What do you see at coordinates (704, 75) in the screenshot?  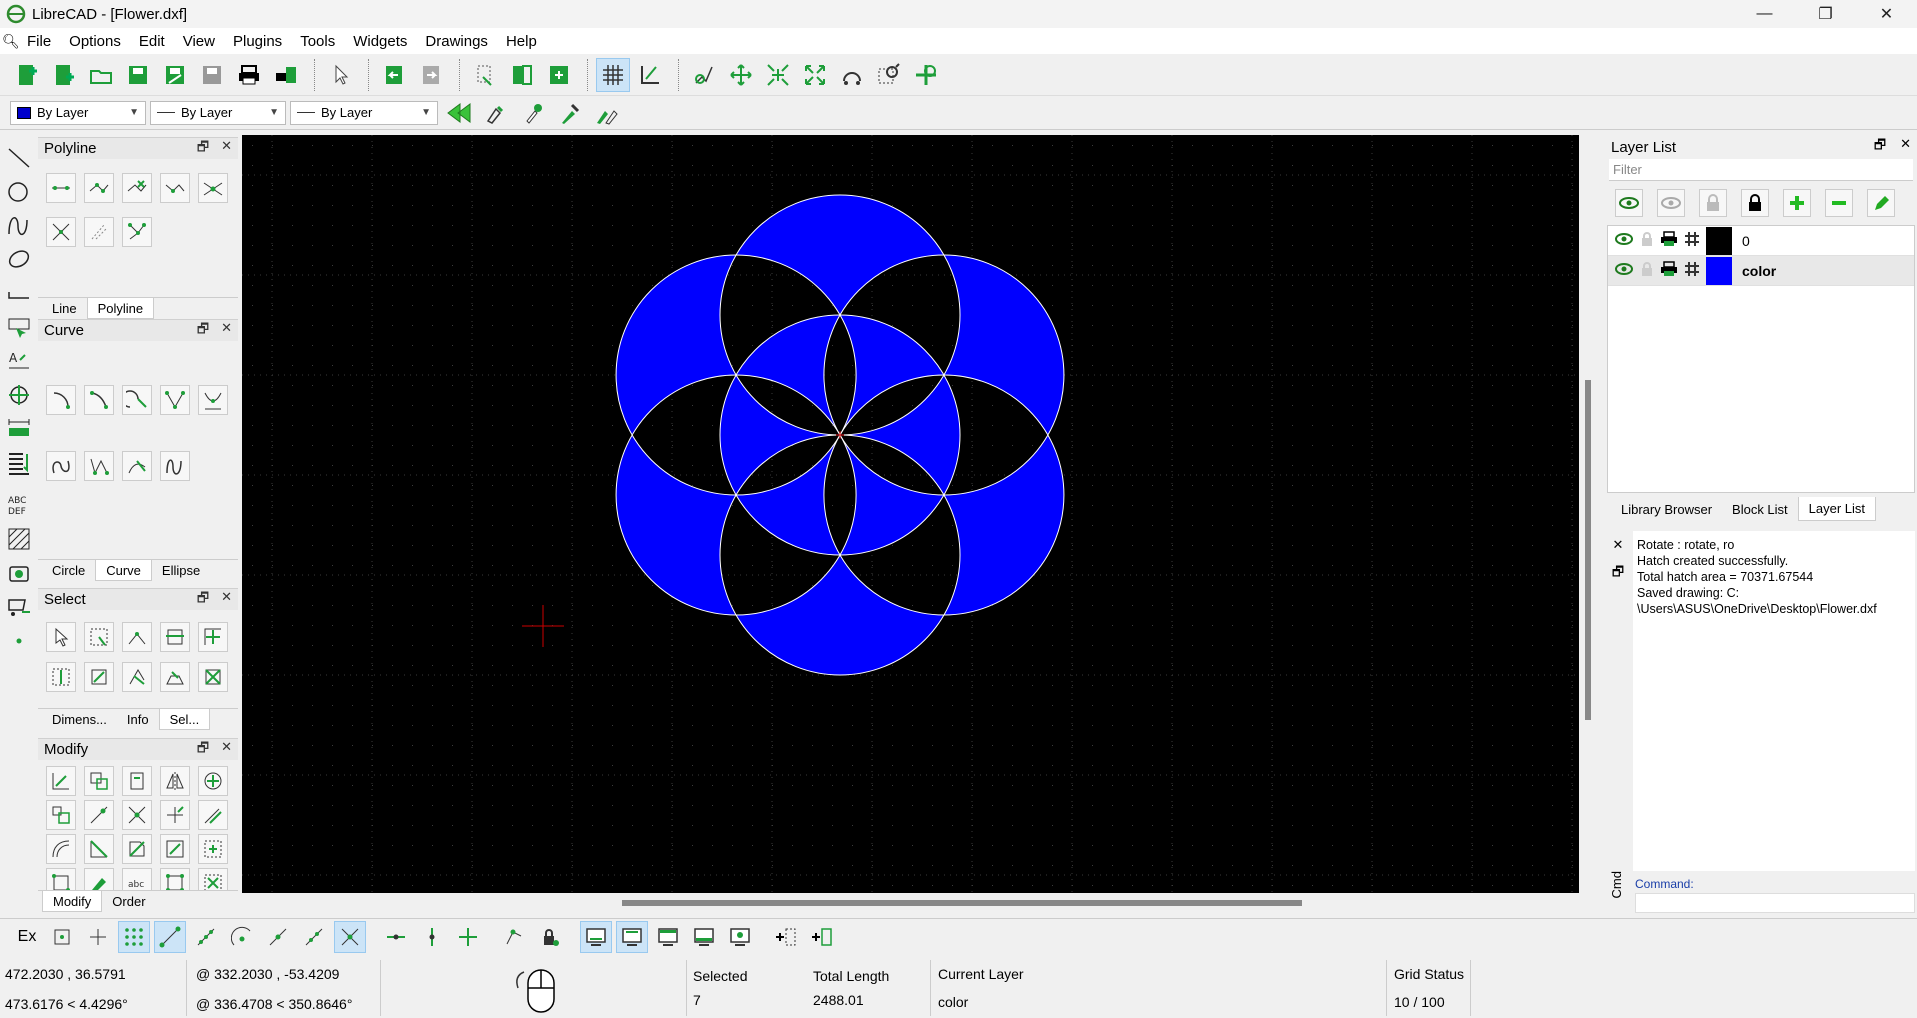 I see `redraw-icon` at bounding box center [704, 75].